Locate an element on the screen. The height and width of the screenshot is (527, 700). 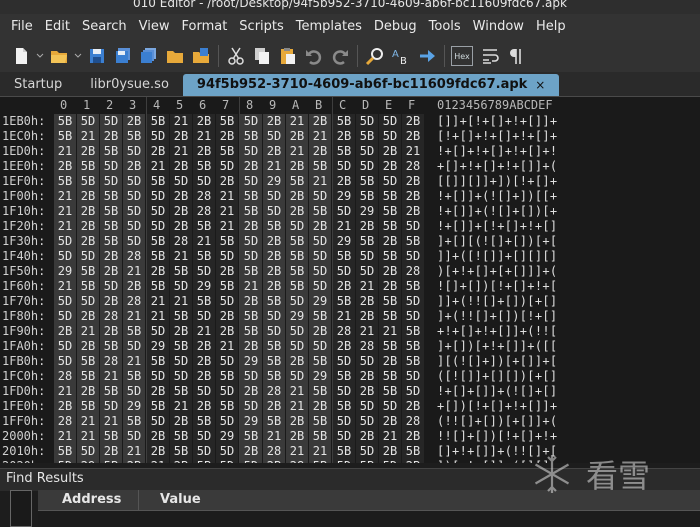
paste-icon is located at coordinates (288, 56).